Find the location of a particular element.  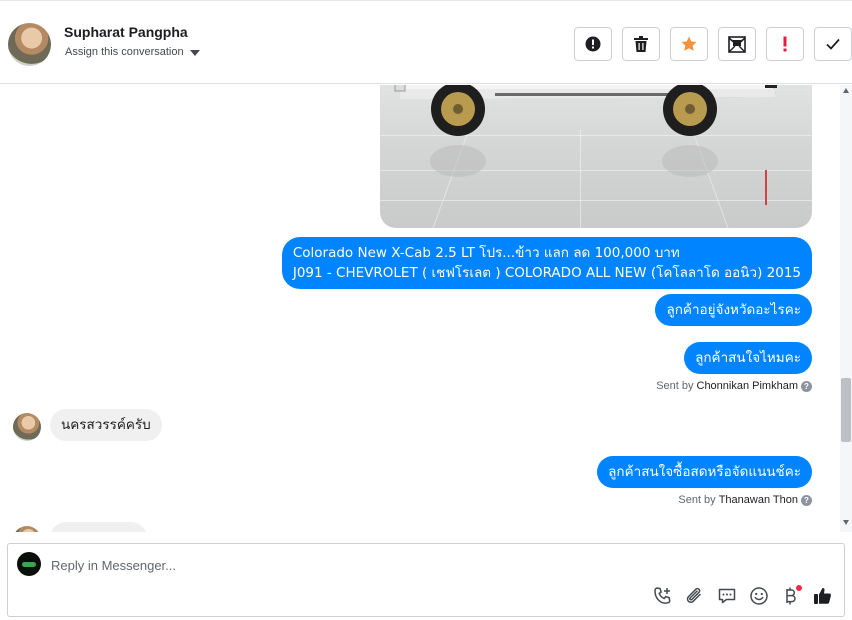

saved-replies-button is located at coordinates (727, 596).